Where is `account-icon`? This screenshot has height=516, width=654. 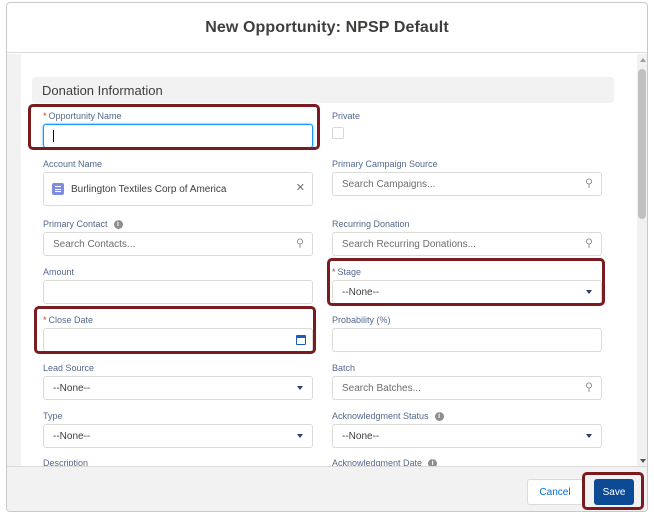 account-icon is located at coordinates (58, 189).